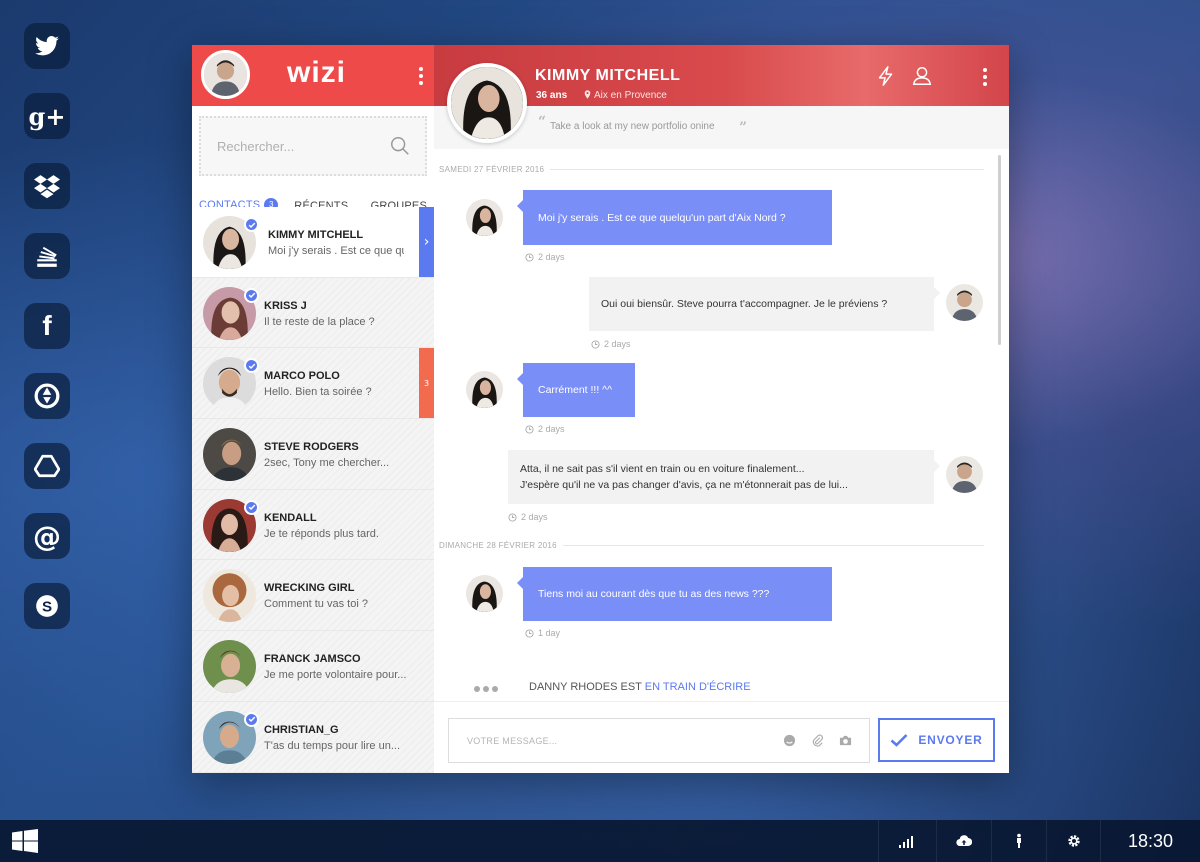 The image size is (1200, 862). What do you see at coordinates (316, 235) in the screenshot?
I see `contact-name: KIMMY MITCHELL` at bounding box center [316, 235].